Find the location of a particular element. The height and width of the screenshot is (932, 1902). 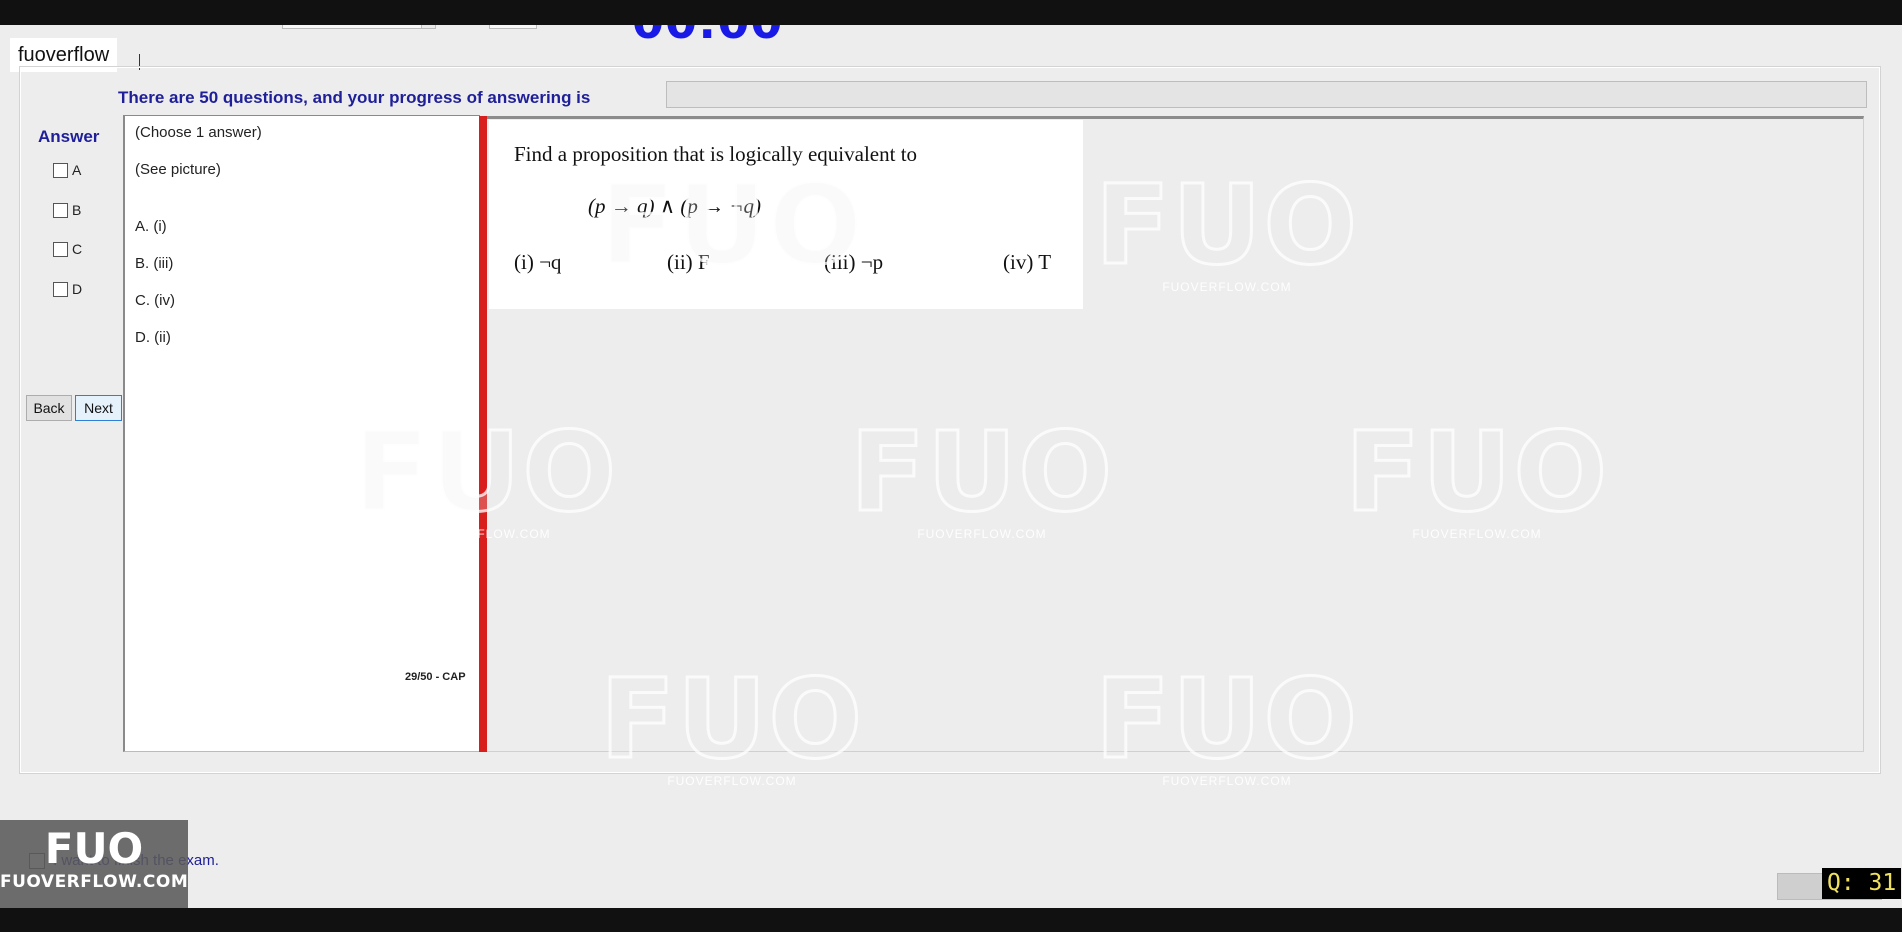

next-button: Next is located at coordinates (98, 408).